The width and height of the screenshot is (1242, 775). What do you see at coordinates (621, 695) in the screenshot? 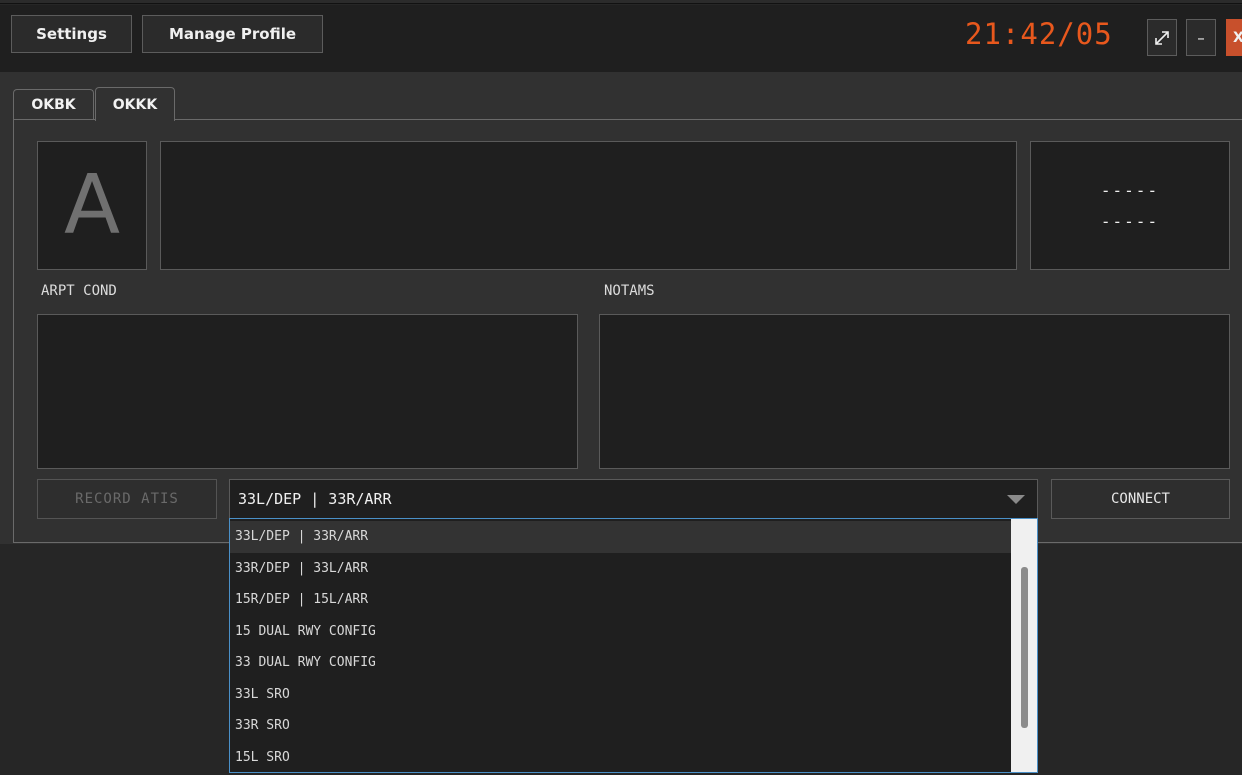
I see `dropdown-option: 33L SRO` at bounding box center [621, 695].